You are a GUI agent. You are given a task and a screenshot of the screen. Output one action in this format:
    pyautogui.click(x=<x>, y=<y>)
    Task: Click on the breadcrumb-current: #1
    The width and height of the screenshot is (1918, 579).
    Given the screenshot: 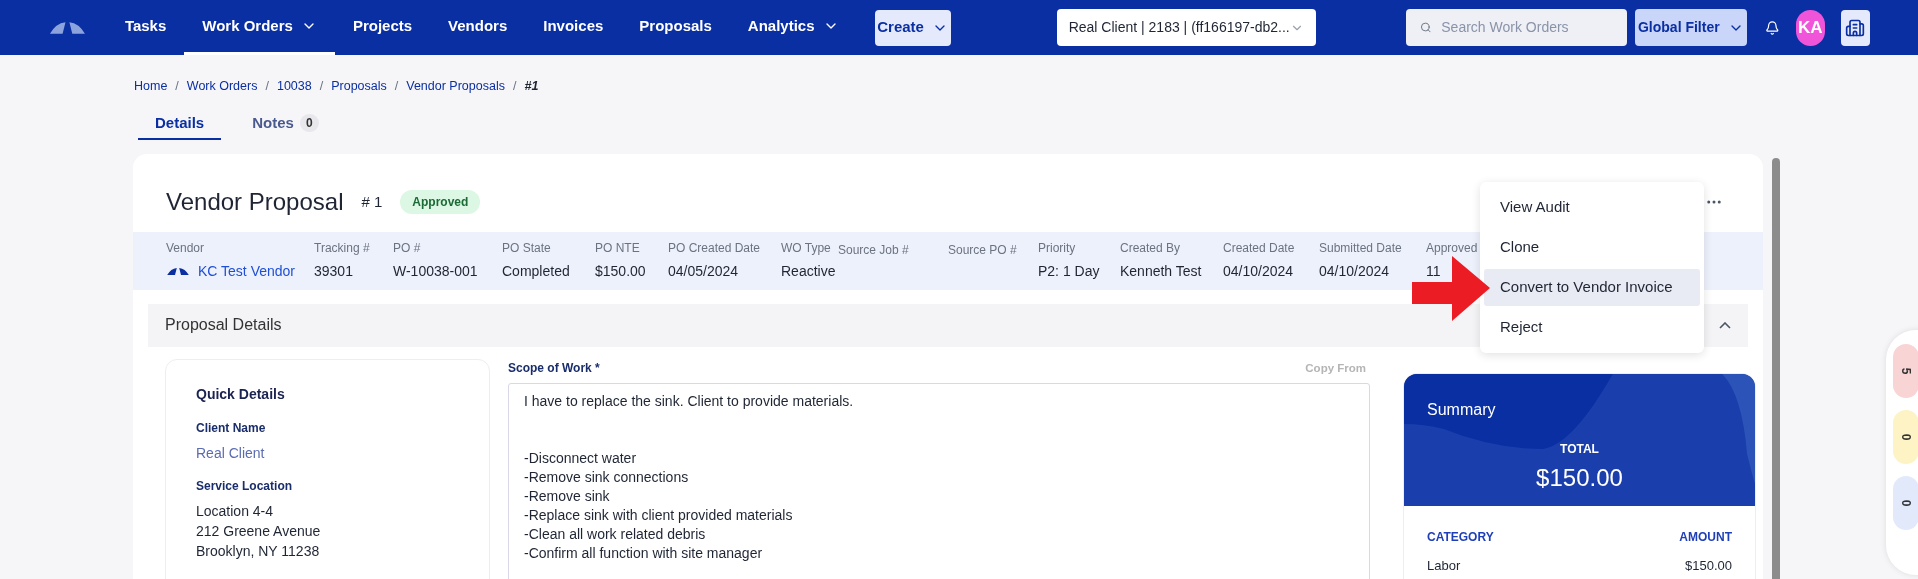 What is the action you would take?
    pyautogui.click(x=531, y=86)
    